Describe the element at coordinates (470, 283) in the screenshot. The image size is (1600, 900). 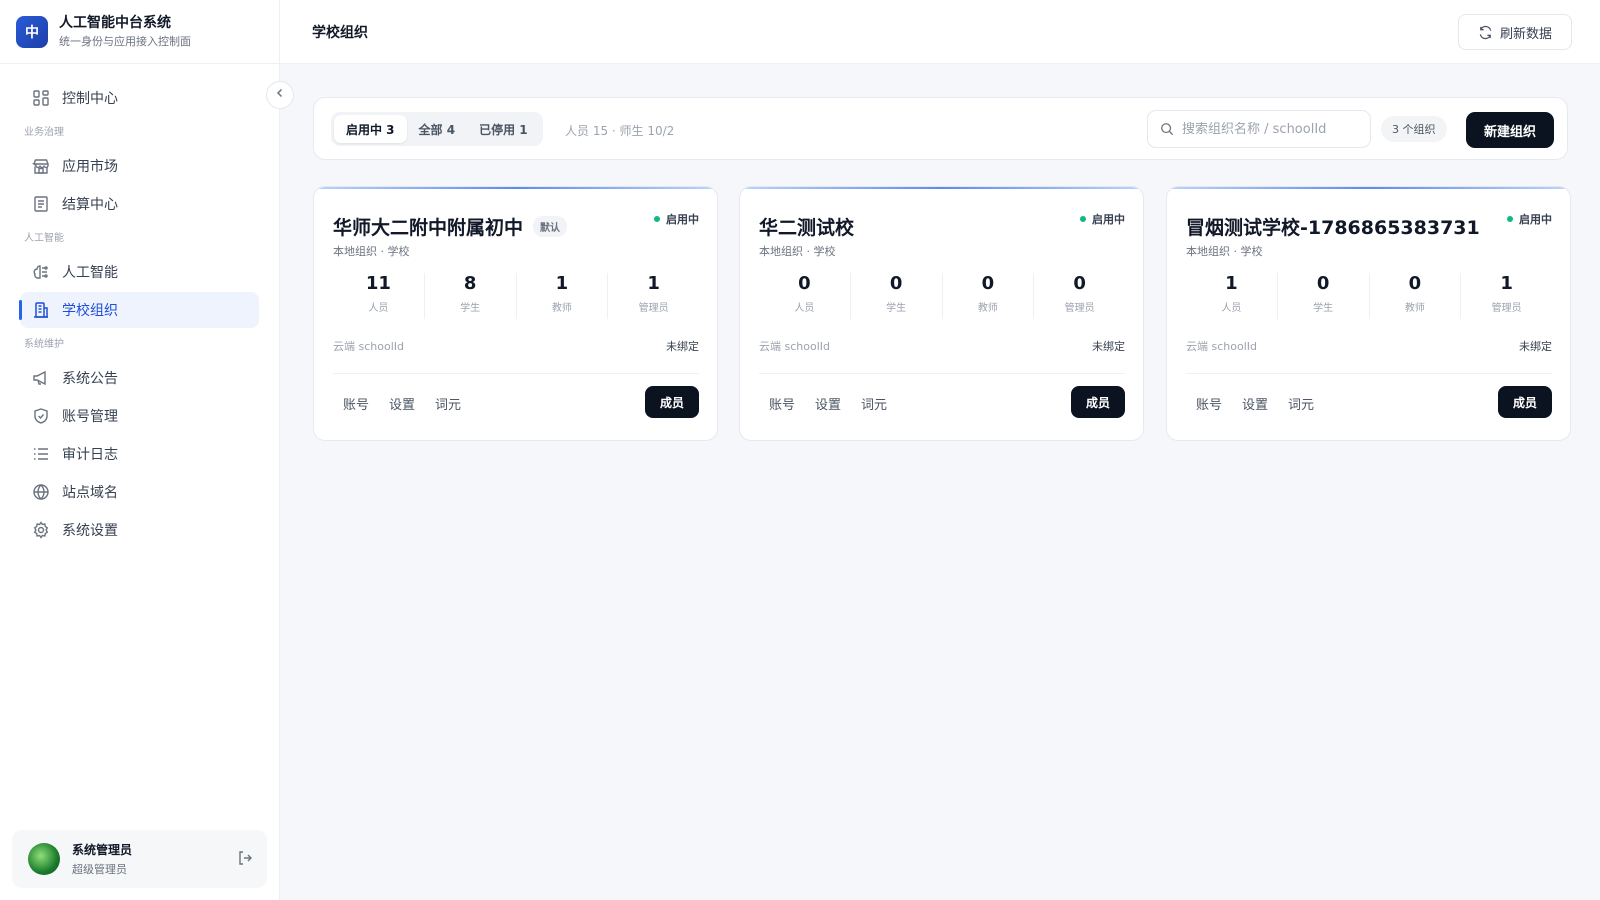
I see `stat-value: 8` at that location.